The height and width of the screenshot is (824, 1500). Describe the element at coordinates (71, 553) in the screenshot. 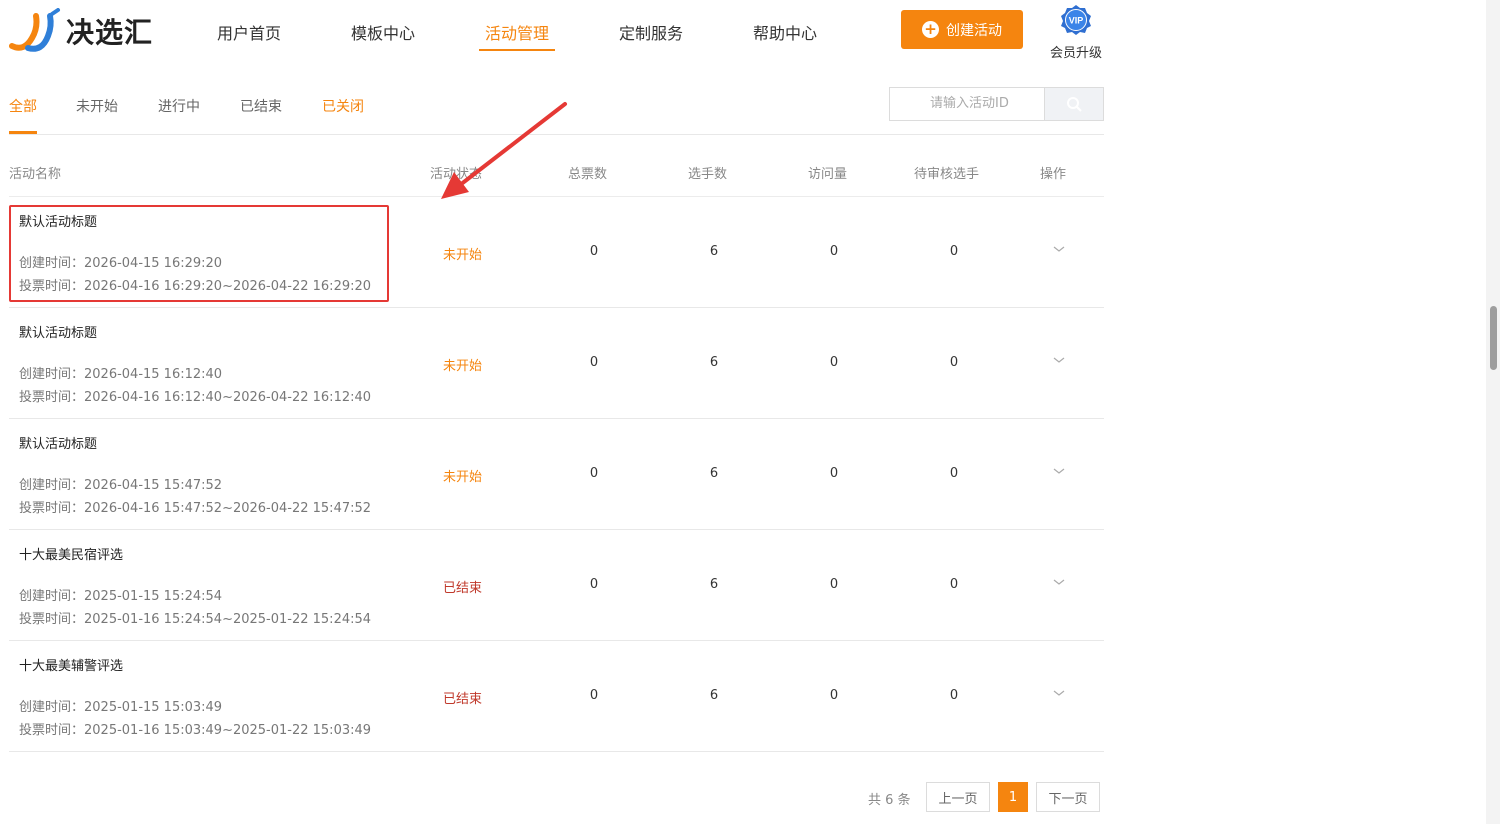

I see `activity-title: 十大最美民宿评选` at that location.